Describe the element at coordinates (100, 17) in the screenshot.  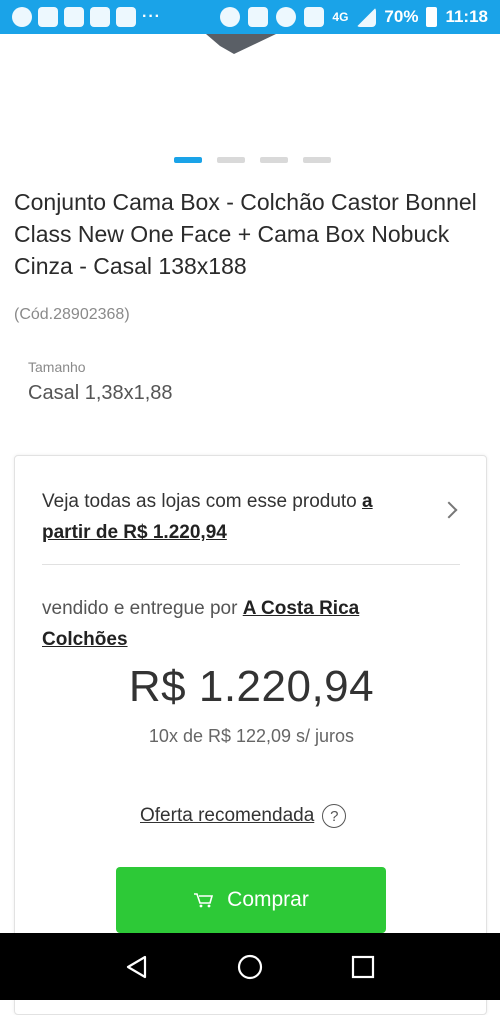
I see `apps-icon` at that location.